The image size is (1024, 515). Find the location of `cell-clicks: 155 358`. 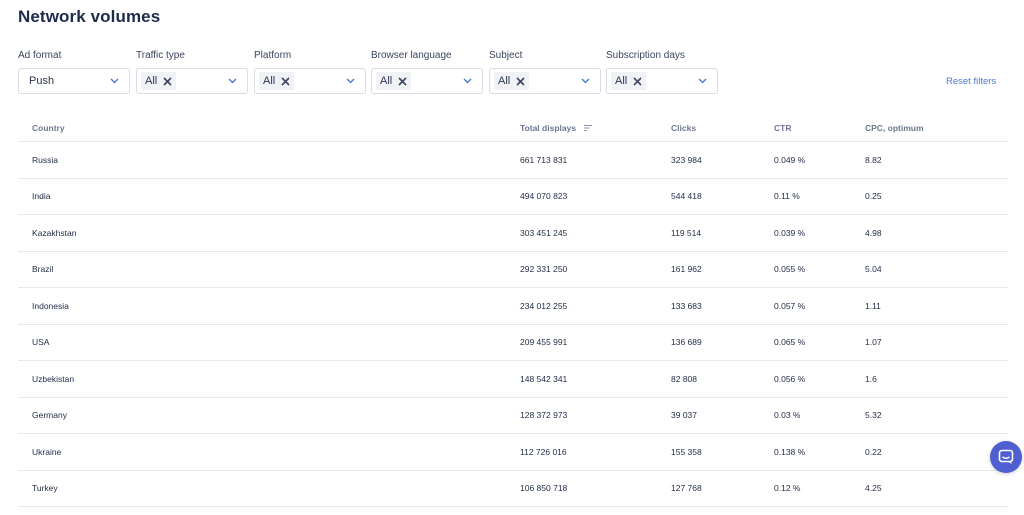

cell-clicks: 155 358 is located at coordinates (722, 452).